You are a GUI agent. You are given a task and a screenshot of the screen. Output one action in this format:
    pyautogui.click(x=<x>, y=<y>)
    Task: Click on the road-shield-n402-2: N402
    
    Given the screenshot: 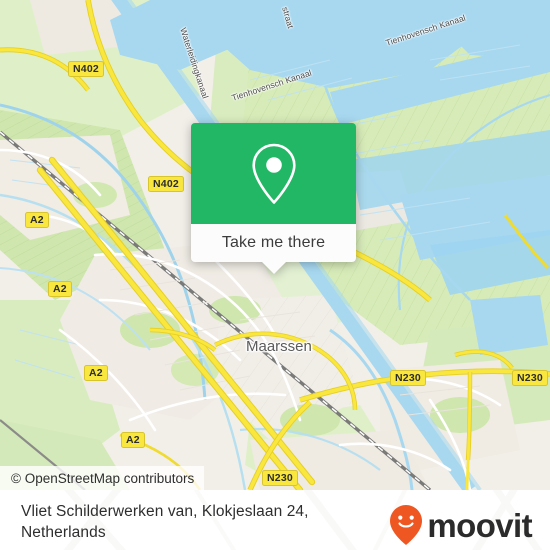 What is the action you would take?
    pyautogui.click(x=166, y=184)
    